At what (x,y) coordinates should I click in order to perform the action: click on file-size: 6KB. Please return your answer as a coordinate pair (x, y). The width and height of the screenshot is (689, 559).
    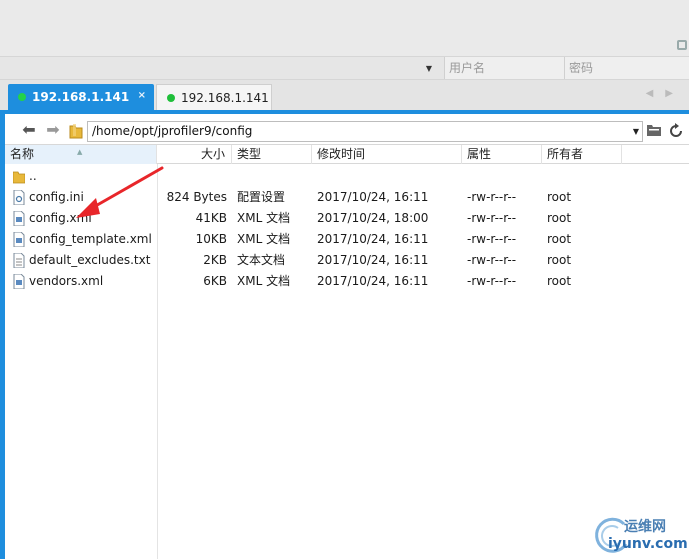
    Looking at the image, I should click on (215, 281).